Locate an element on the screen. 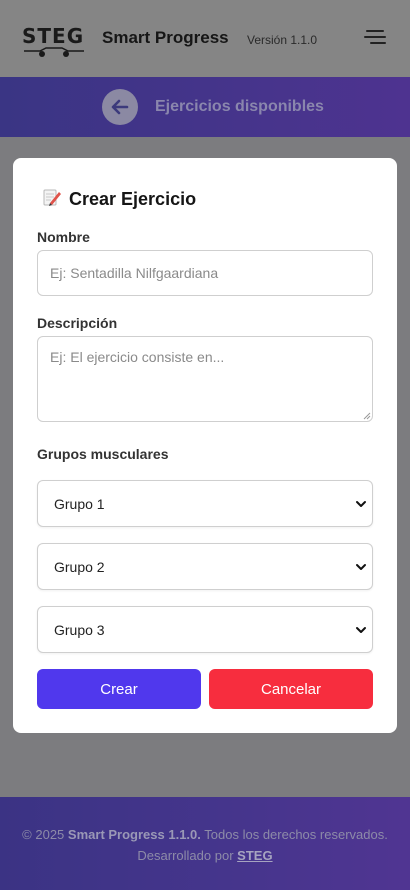  logo-text: STEG is located at coordinates (53, 36).